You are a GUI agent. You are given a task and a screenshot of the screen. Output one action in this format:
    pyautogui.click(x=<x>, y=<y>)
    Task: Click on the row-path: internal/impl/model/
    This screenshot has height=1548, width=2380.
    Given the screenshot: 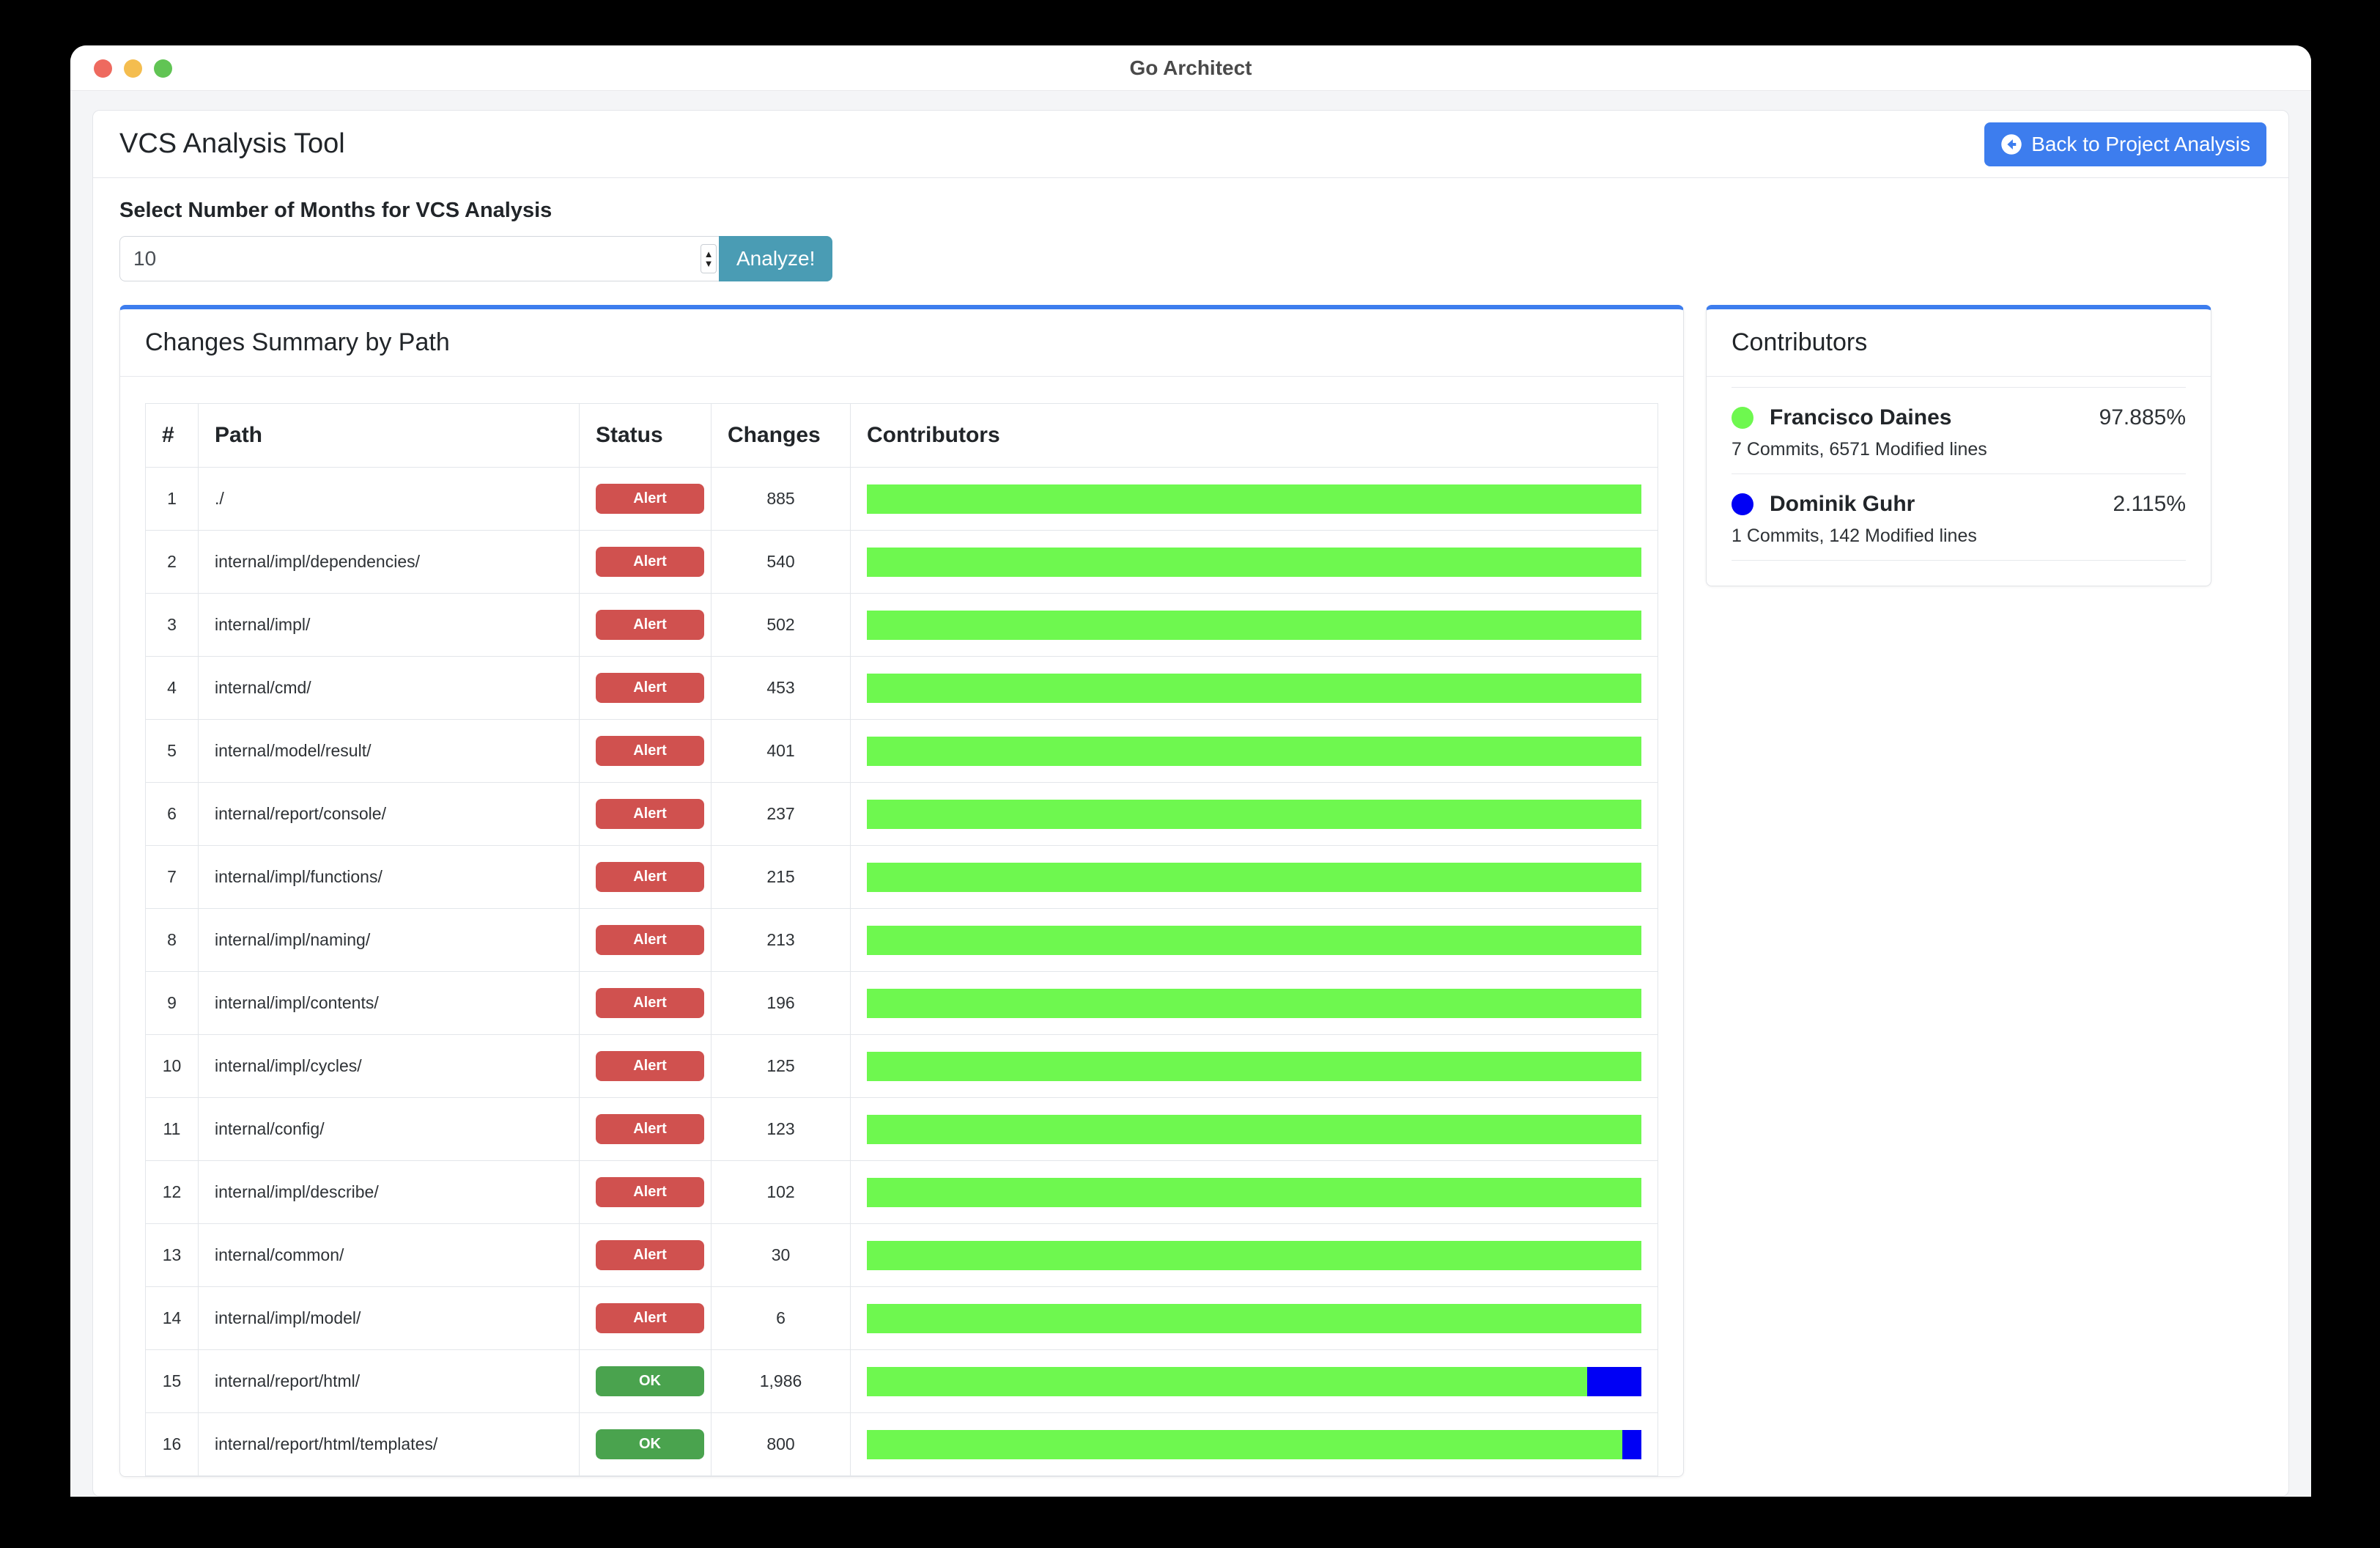 What is the action you would take?
    pyautogui.click(x=389, y=1318)
    